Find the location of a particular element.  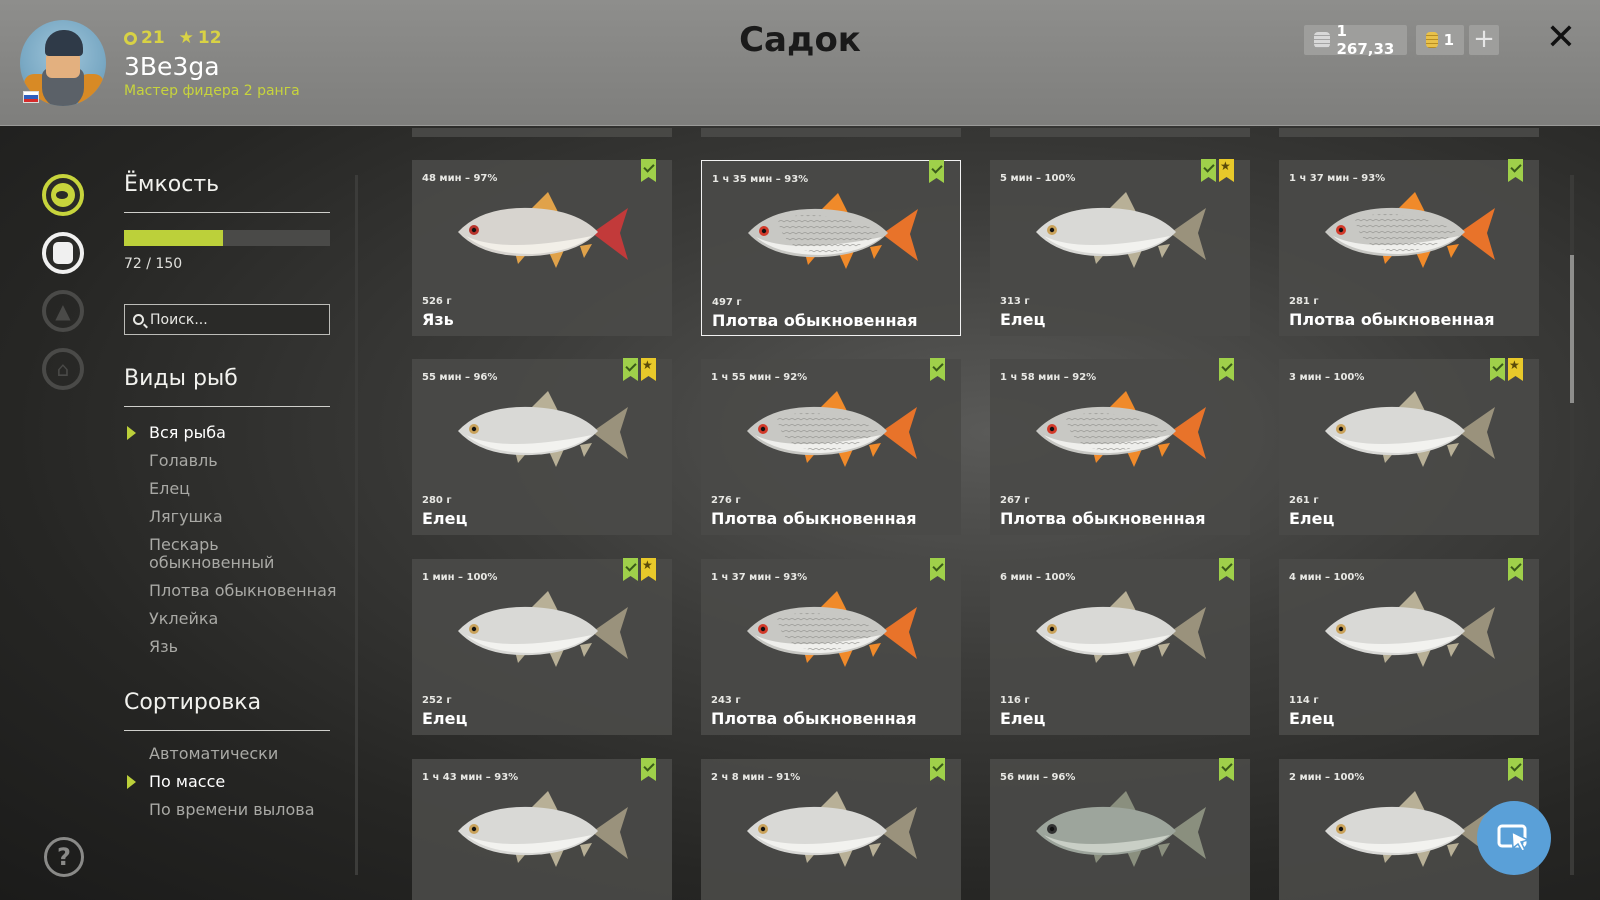

fish-card: 1 мин – 100% 252 г Елец is located at coordinates (542, 646).